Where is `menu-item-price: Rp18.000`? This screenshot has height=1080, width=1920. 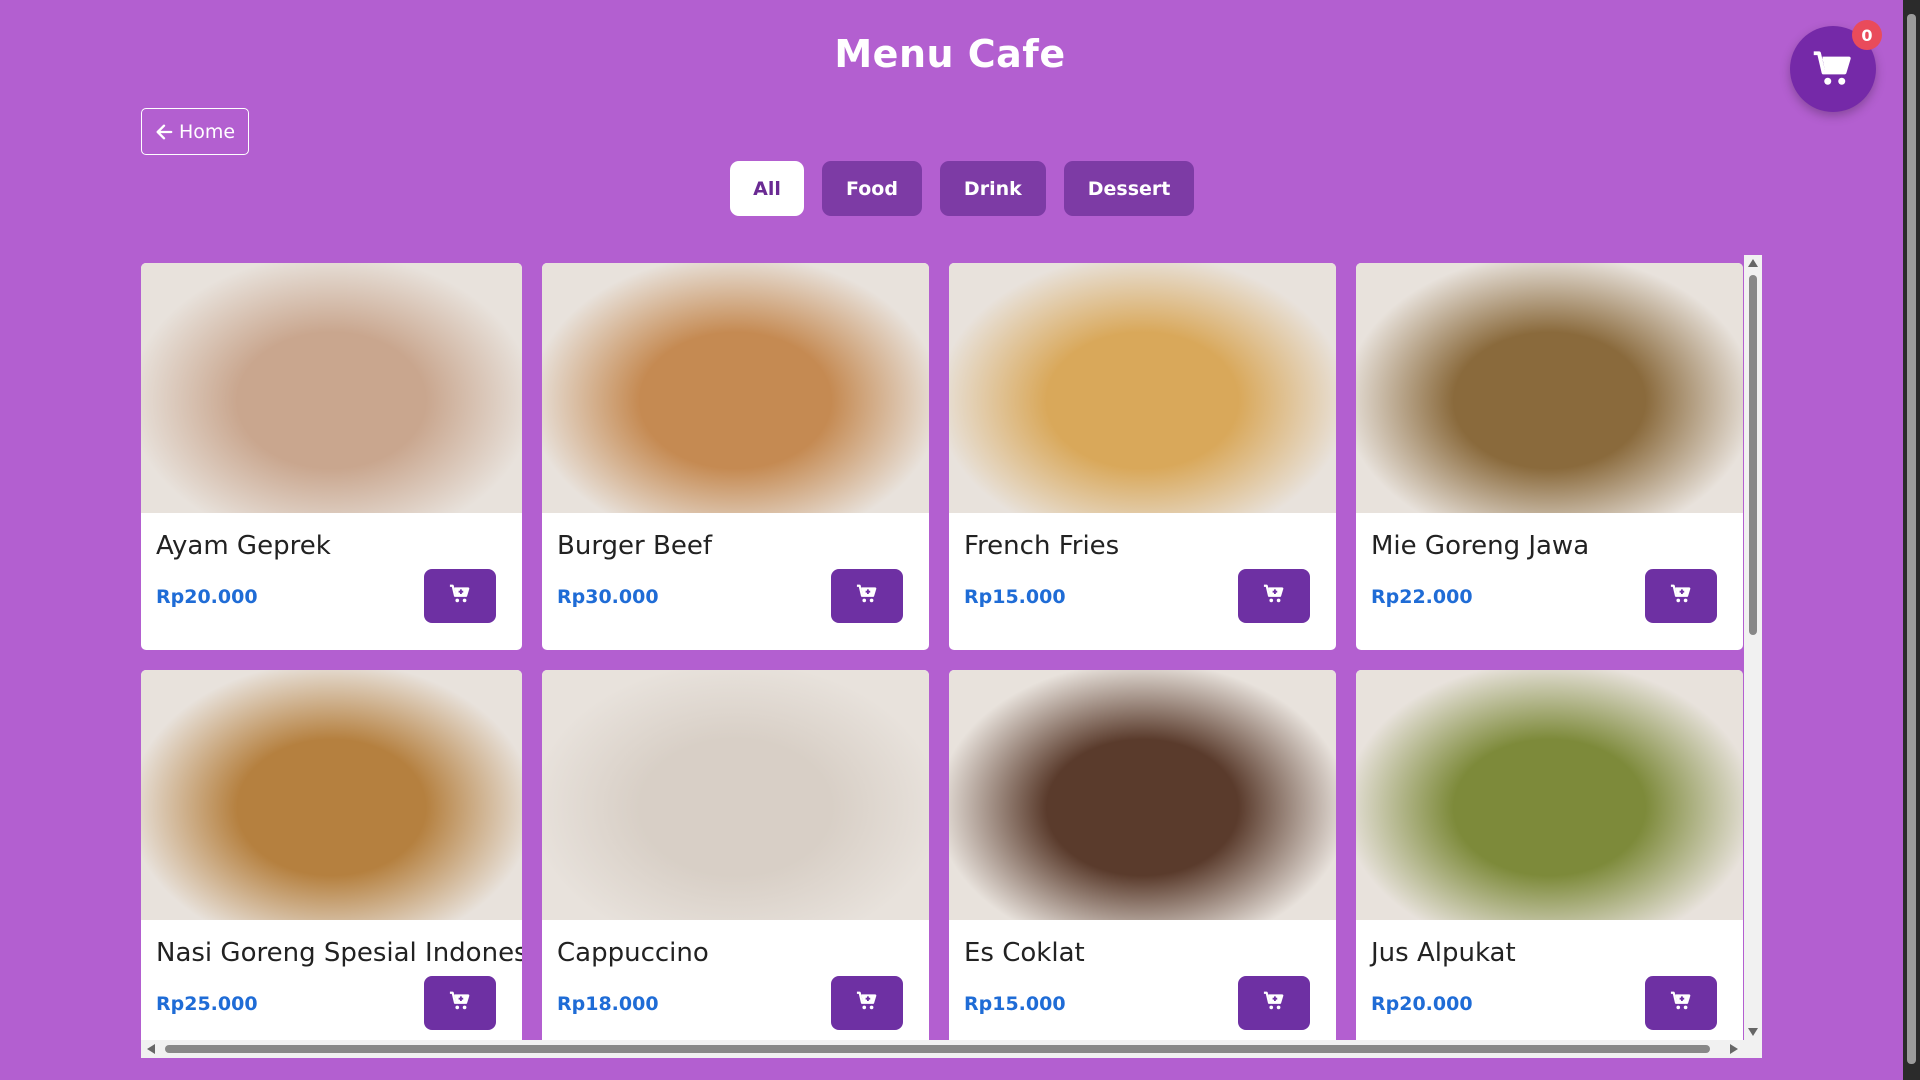
menu-item-price: Rp18.000 is located at coordinates (608, 1004).